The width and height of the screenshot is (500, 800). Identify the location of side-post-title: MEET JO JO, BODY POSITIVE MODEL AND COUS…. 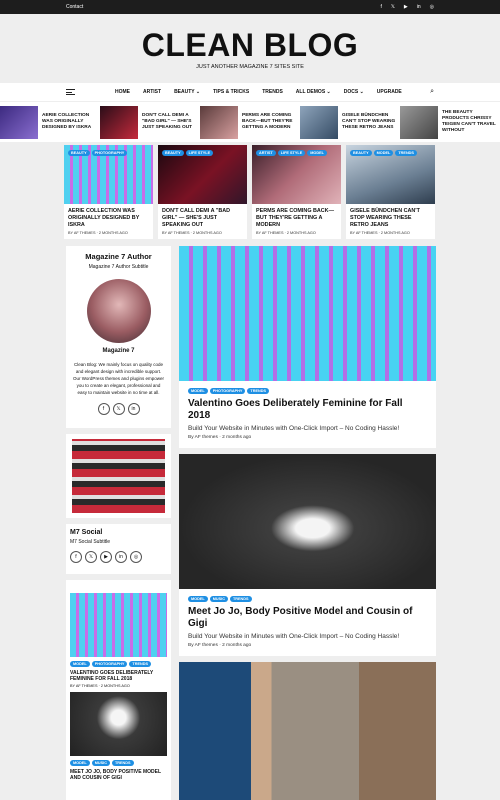
(118, 775).